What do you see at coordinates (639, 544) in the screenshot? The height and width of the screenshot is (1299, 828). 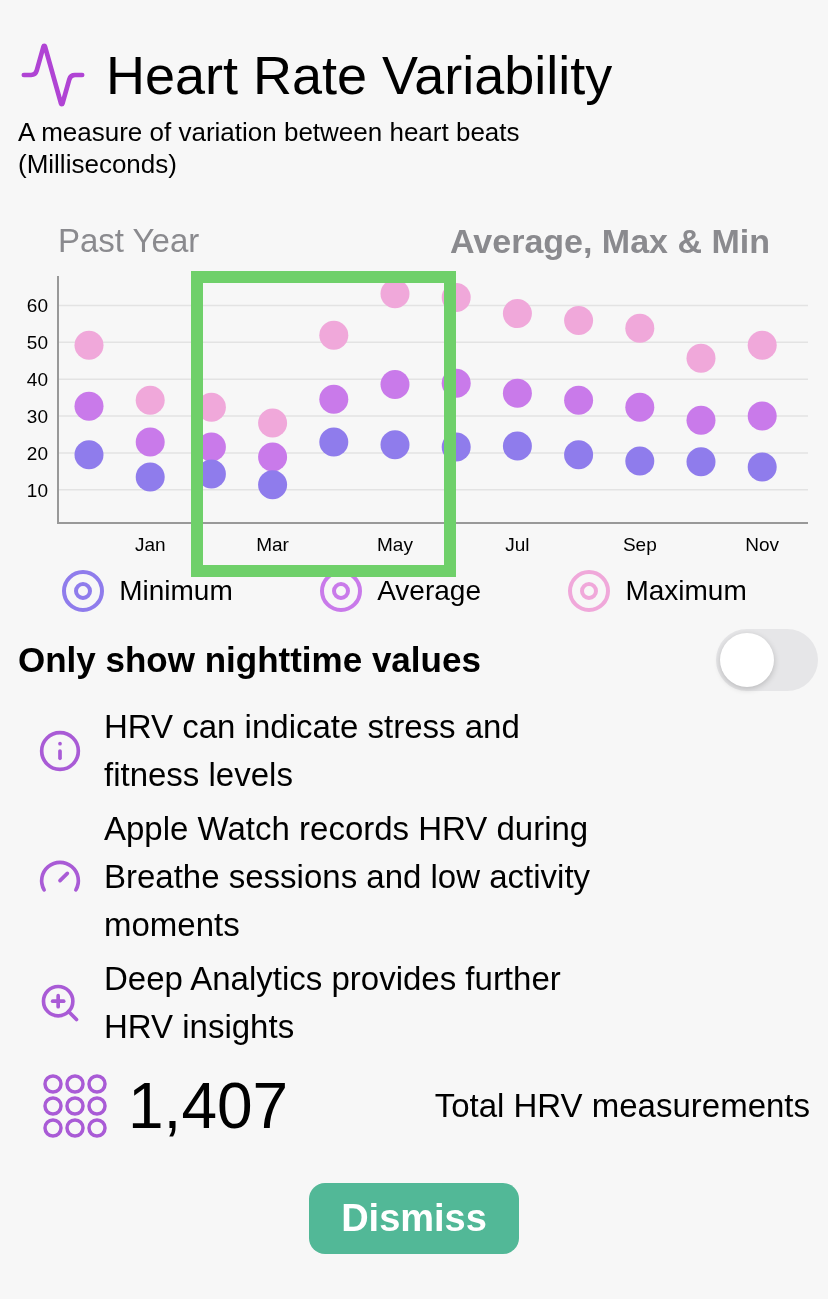 I see `axis-label: Sep` at bounding box center [639, 544].